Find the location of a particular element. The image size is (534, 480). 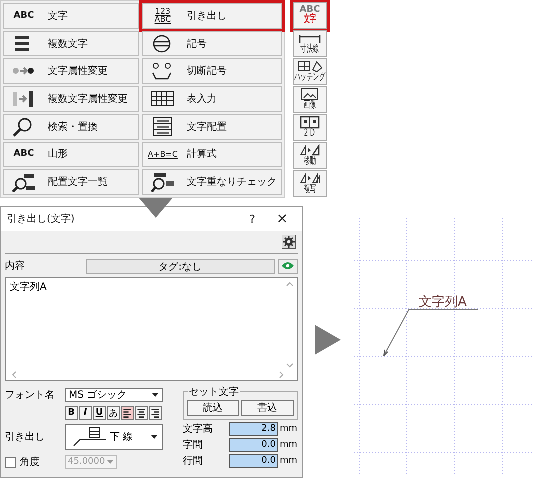

metric-label: 行間 is located at coordinates (193, 461).